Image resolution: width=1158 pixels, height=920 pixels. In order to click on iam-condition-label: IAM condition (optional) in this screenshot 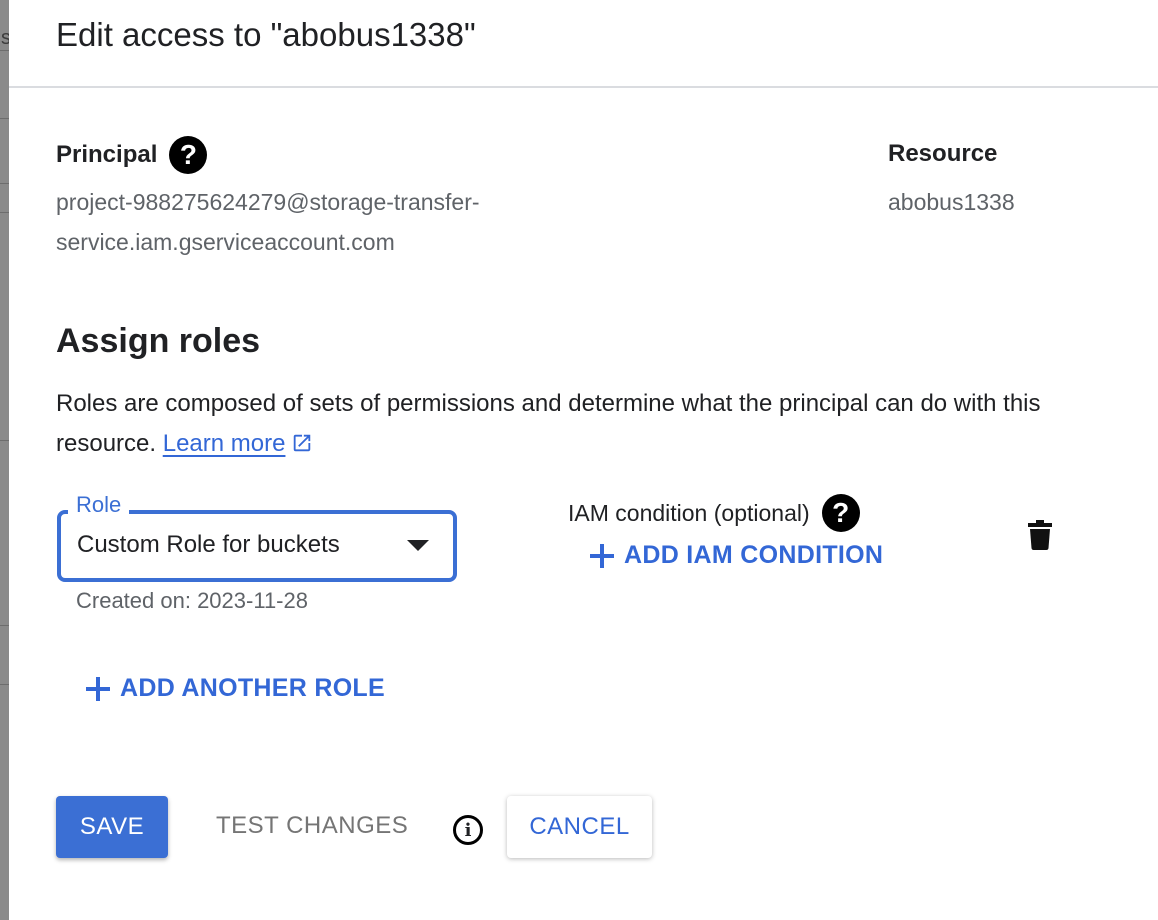, I will do `click(689, 512)`.